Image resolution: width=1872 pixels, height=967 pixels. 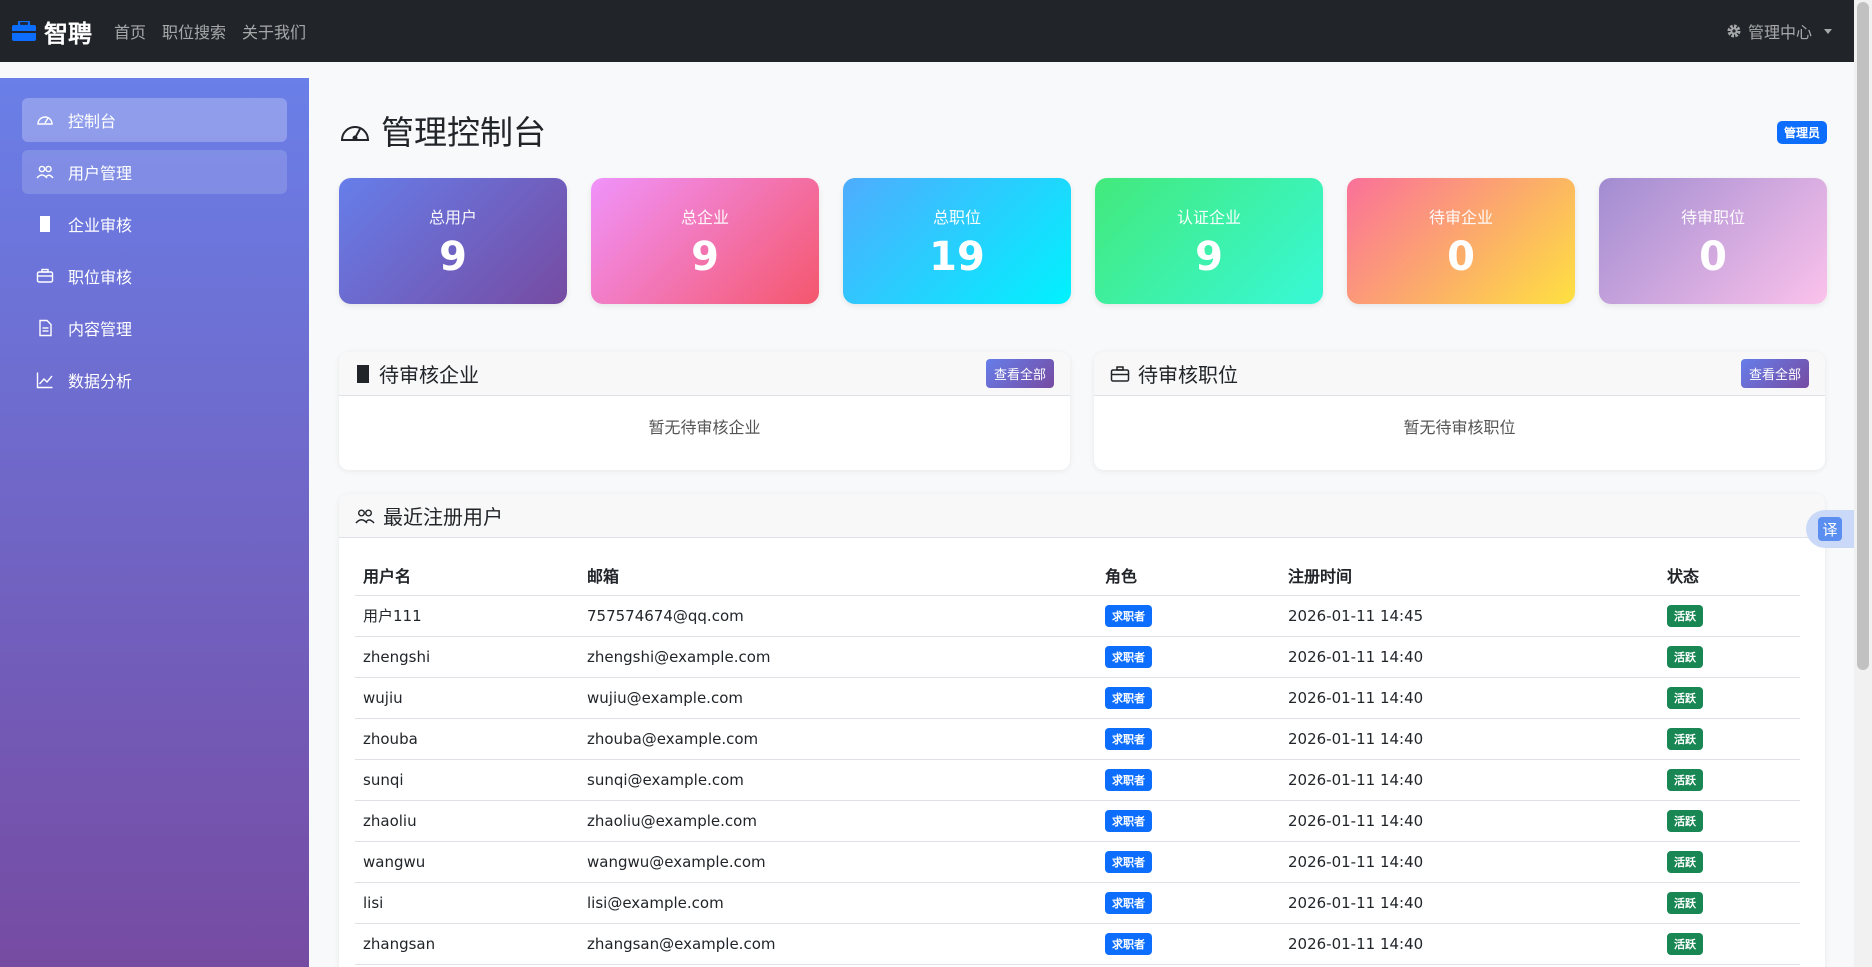 I want to click on sidebar-item-analytics: 数据分析, so click(x=154, y=380).